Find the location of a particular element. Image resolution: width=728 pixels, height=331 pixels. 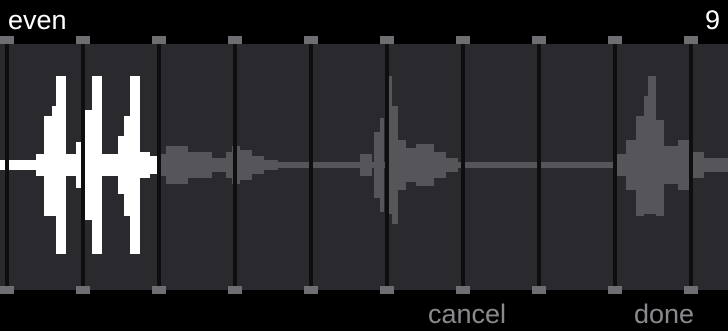

cancel-button: cancel is located at coordinates (467, 314).